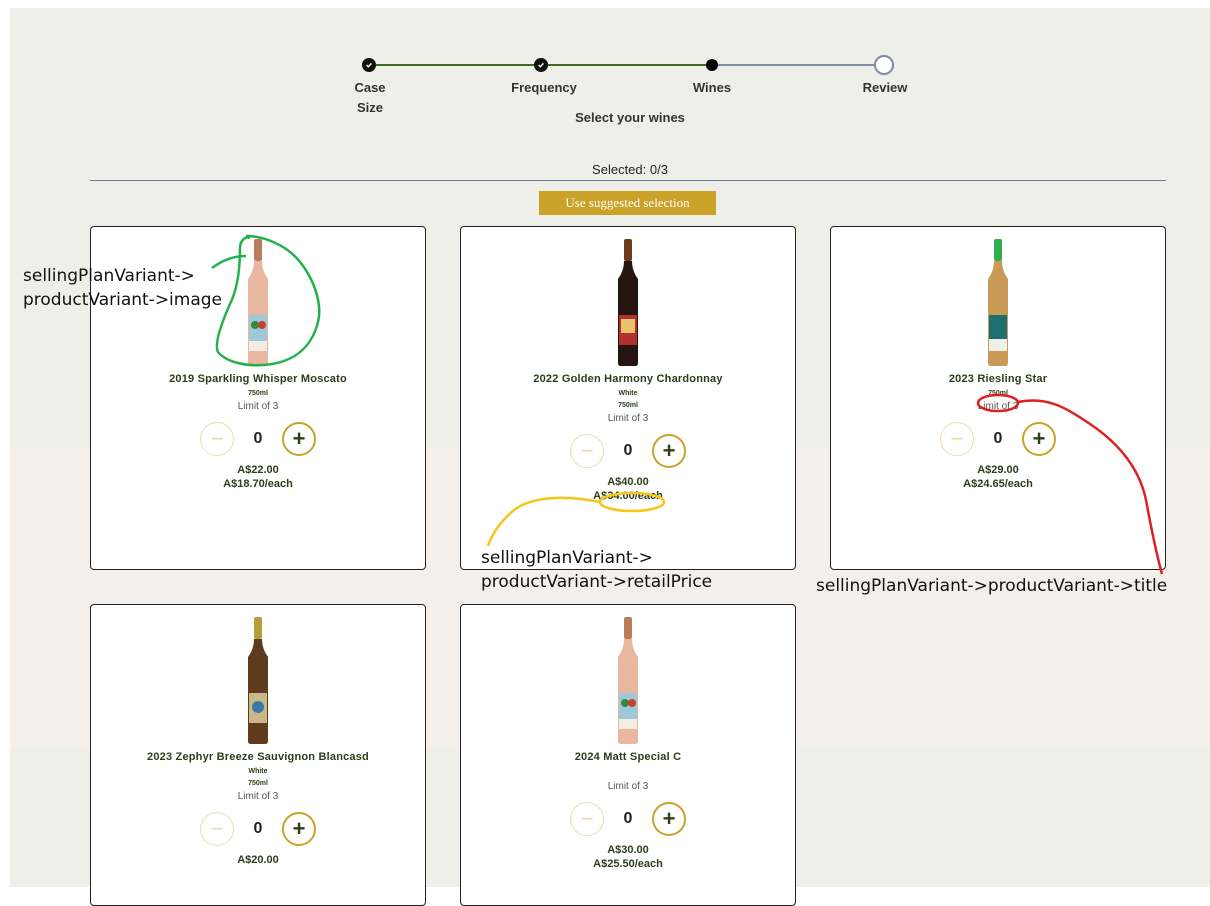 The height and width of the screenshot is (906, 1210). Describe the element at coordinates (628, 850) in the screenshot. I see `retail-price: A$30.00` at that location.